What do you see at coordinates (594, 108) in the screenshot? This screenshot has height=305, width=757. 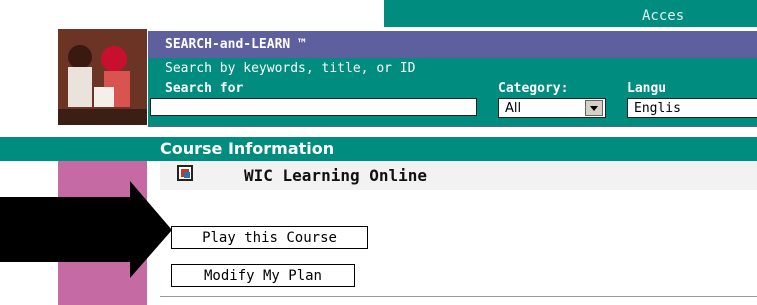 I see `chevron-down-icon` at bounding box center [594, 108].